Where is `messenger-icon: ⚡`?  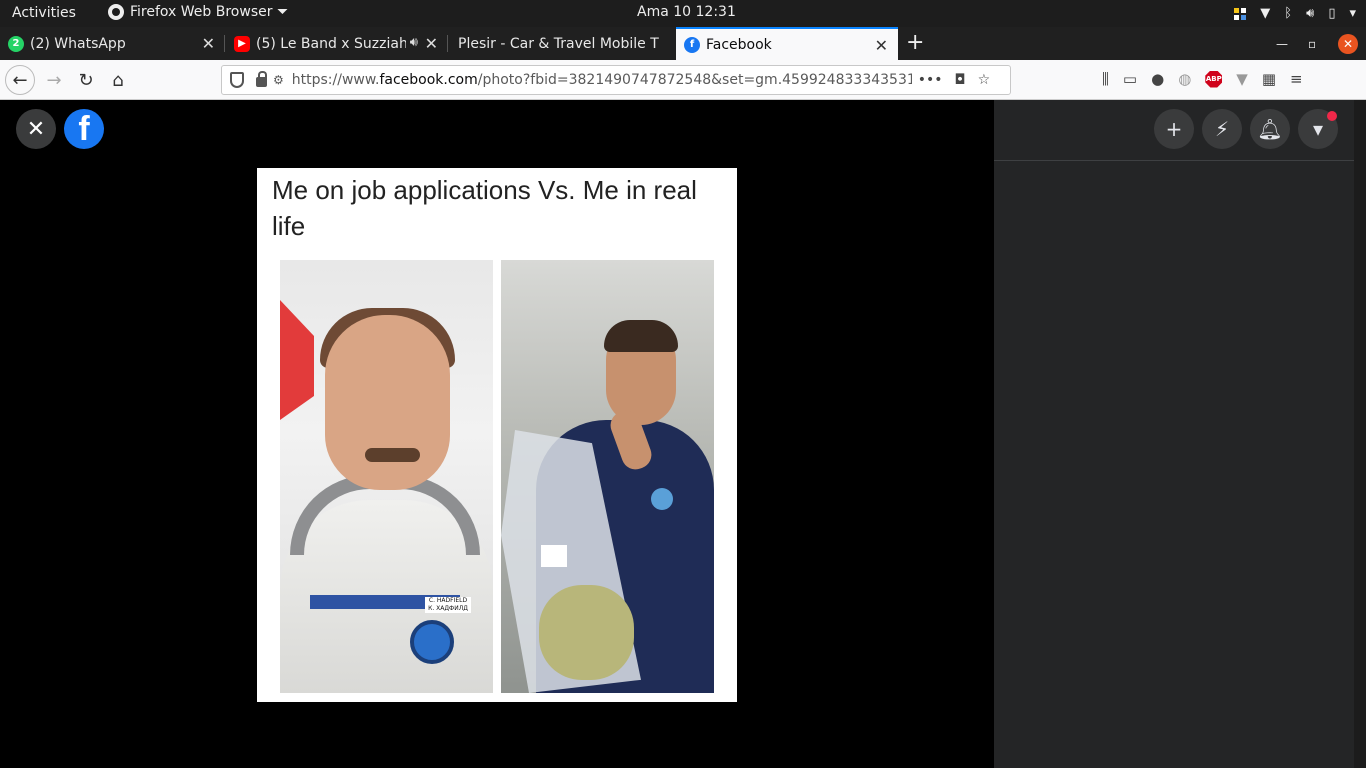
messenger-icon: ⚡ is located at coordinates (1222, 129).